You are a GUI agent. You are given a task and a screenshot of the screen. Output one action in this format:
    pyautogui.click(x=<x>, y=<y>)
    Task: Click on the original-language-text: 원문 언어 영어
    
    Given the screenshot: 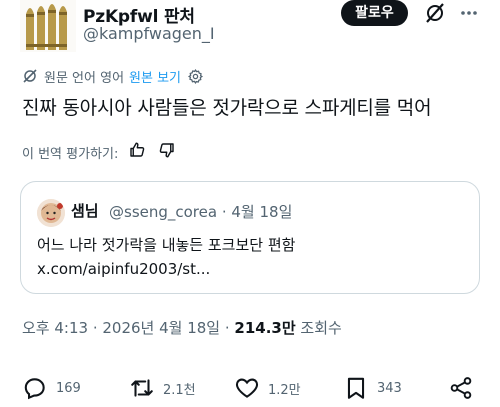 What is the action you would take?
    pyautogui.click(x=84, y=78)
    